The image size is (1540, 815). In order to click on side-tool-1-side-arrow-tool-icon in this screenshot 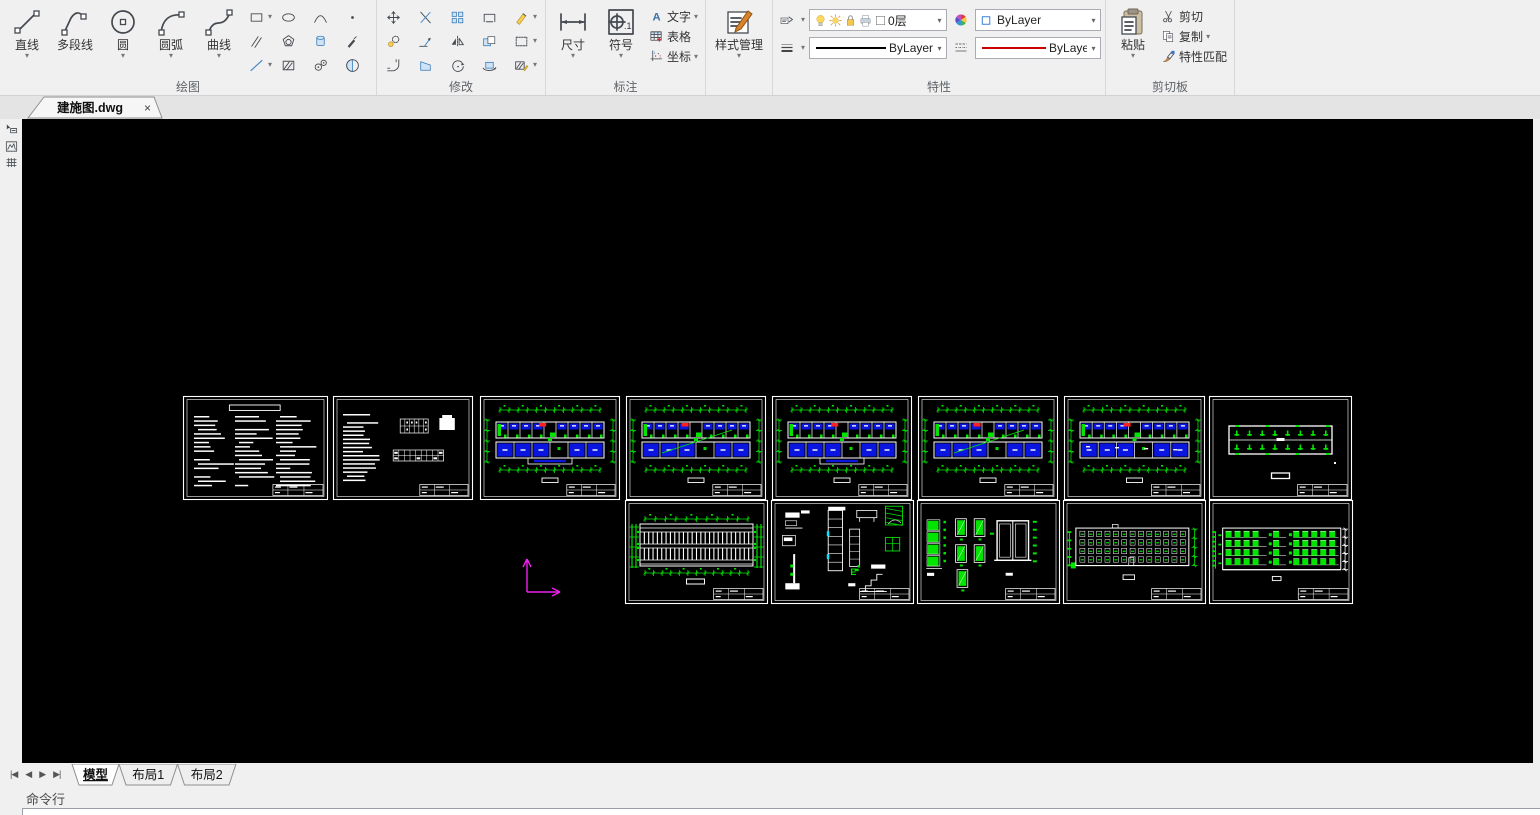, I will do `click(11, 129)`.